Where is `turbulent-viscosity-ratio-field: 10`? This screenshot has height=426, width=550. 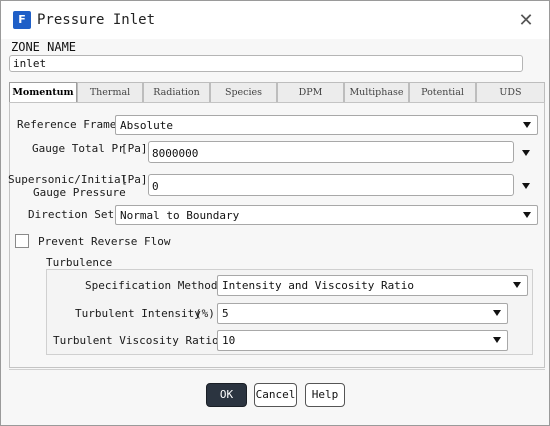
turbulent-viscosity-ratio-field: 10 is located at coordinates (362, 340).